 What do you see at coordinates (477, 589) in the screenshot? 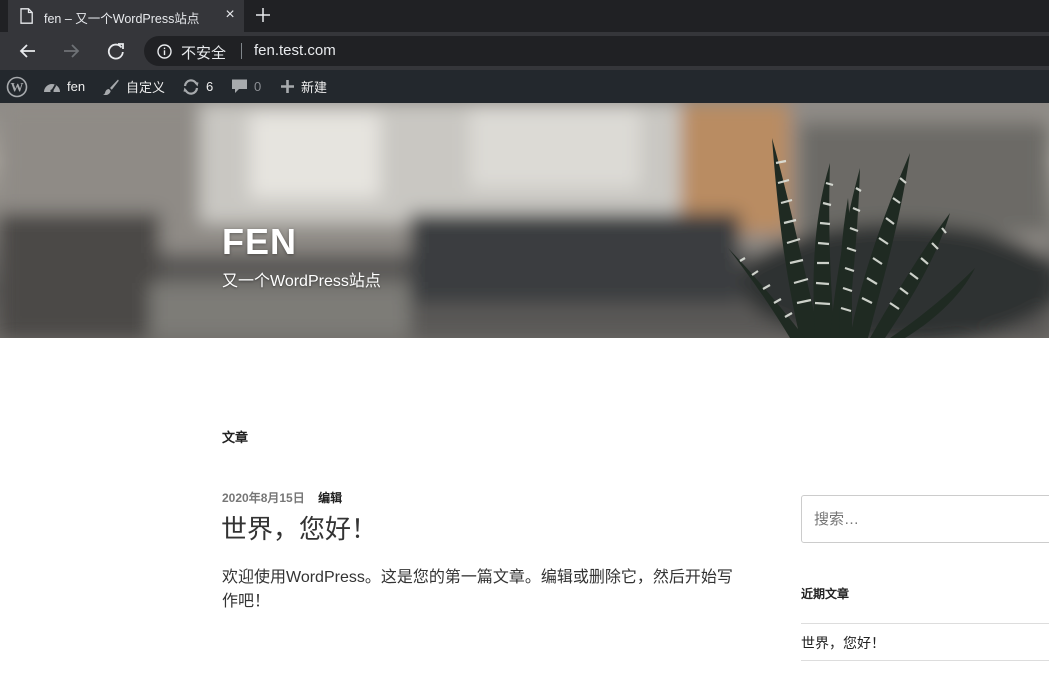
I see `post-excerpt: 欢迎使用WordPress。这是您的第一篇文章。编辑或删除它，然后开始写作吧！` at bounding box center [477, 589].